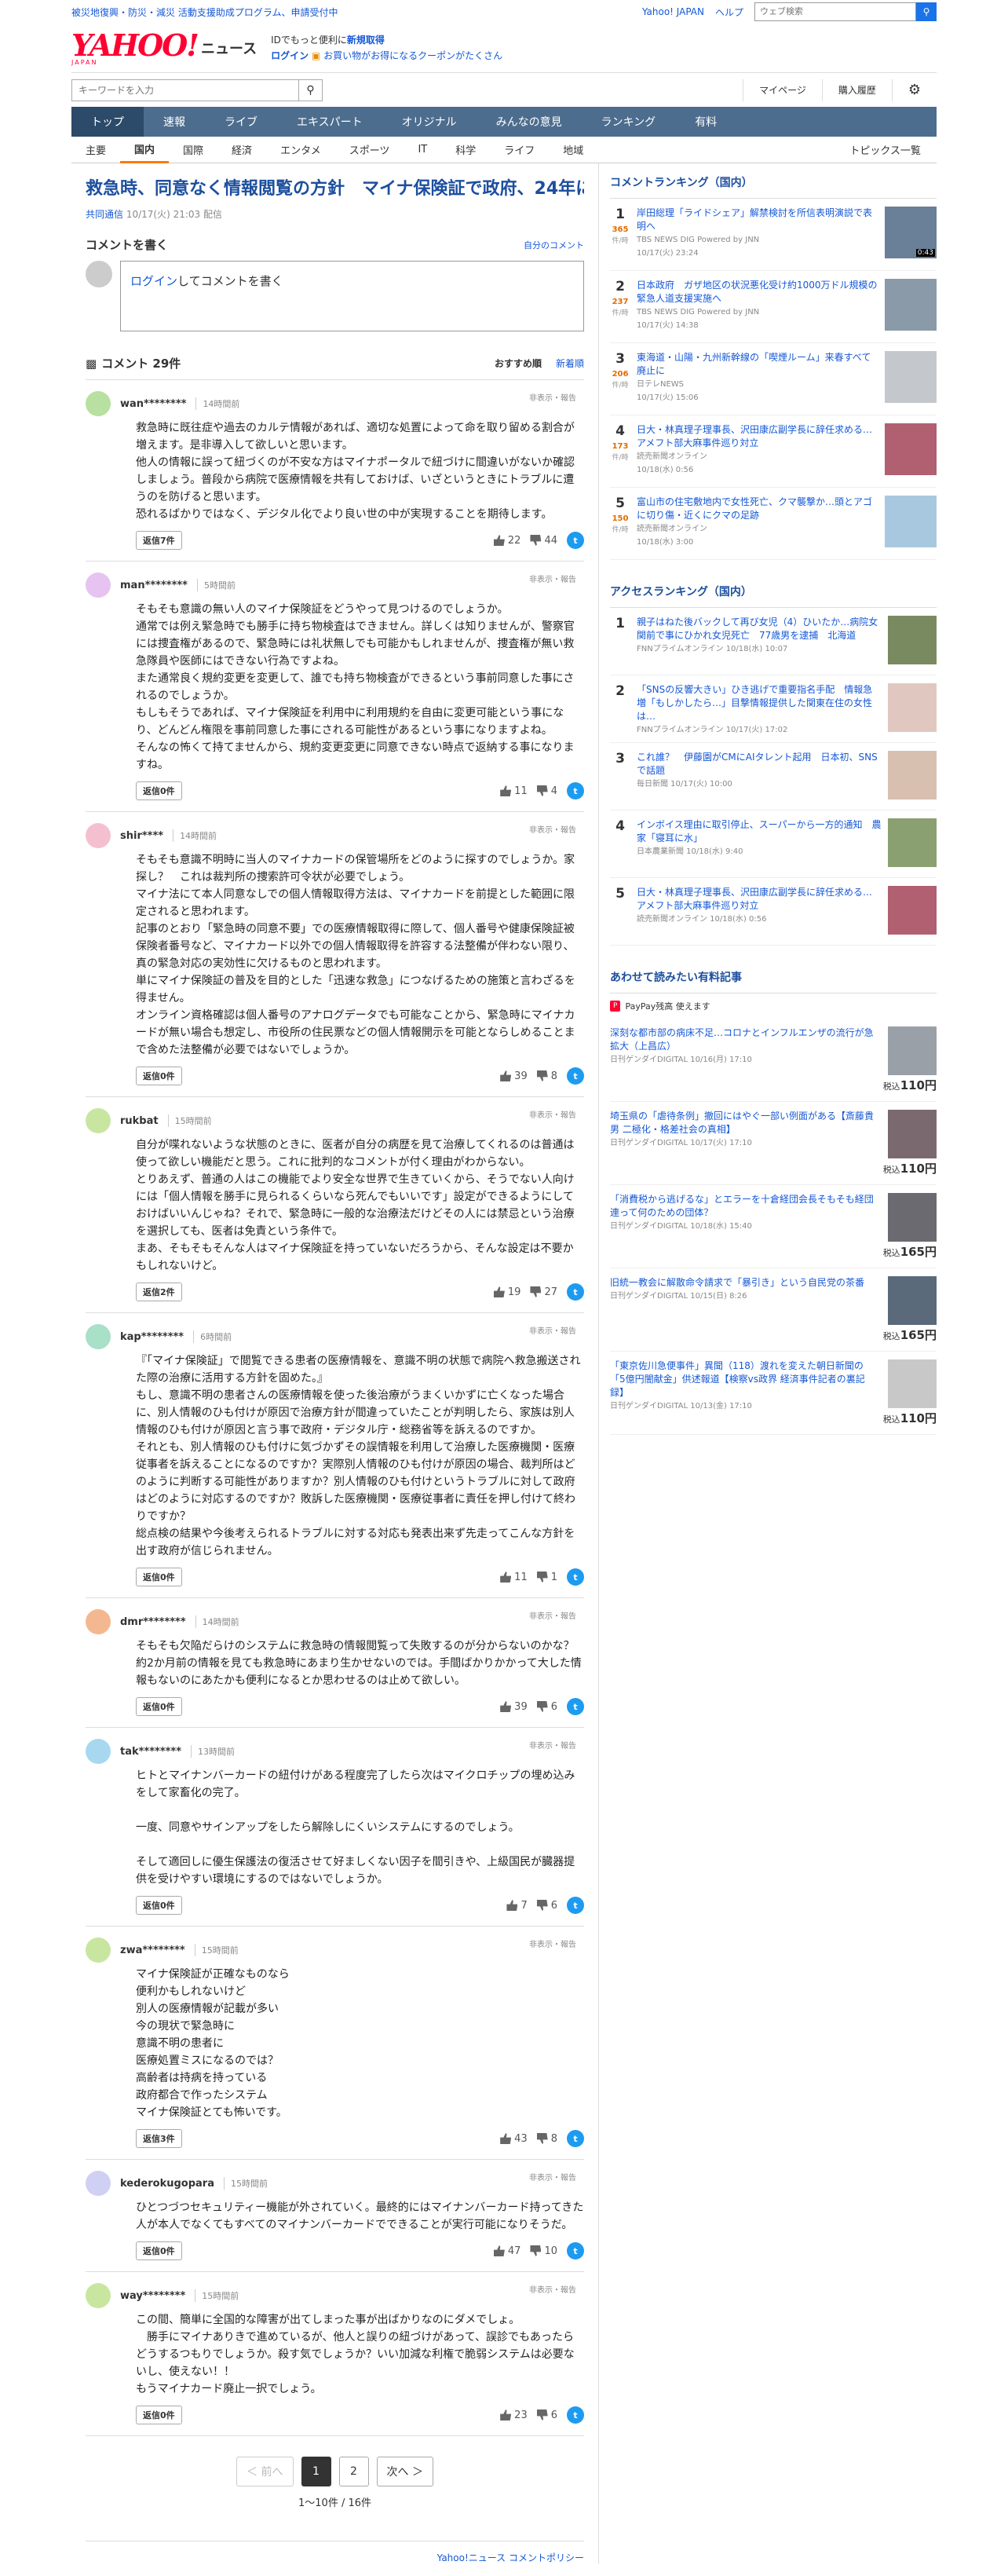 The image size is (1008, 2576). Describe the element at coordinates (107, 122) in the screenshot. I see `nav-top: トップ` at that location.